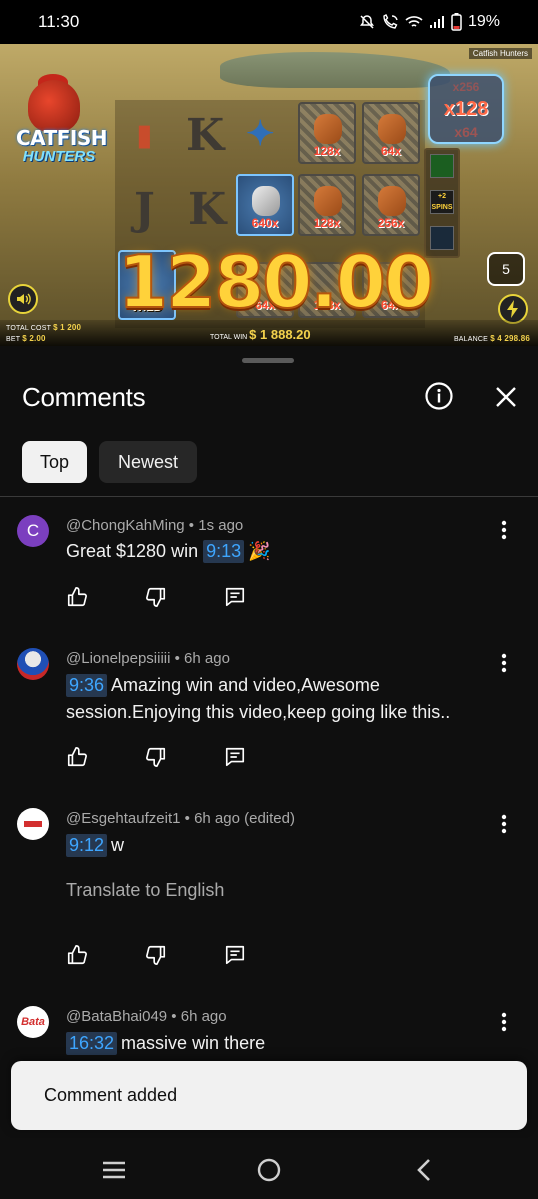 This screenshot has height=1199, width=538. Describe the element at coordinates (207, 209) in the screenshot. I see `symbol-k-2: K` at that location.